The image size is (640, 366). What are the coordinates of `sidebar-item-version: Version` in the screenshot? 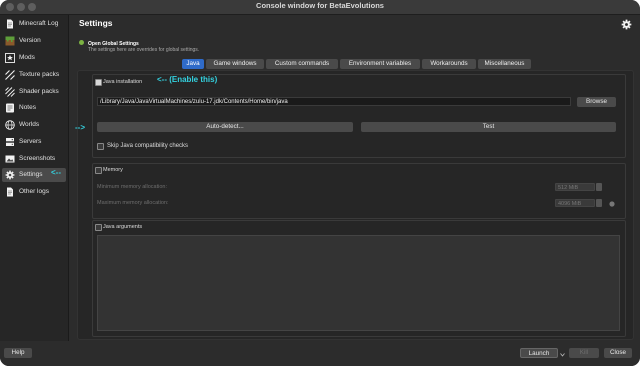 It's located at (34, 41).